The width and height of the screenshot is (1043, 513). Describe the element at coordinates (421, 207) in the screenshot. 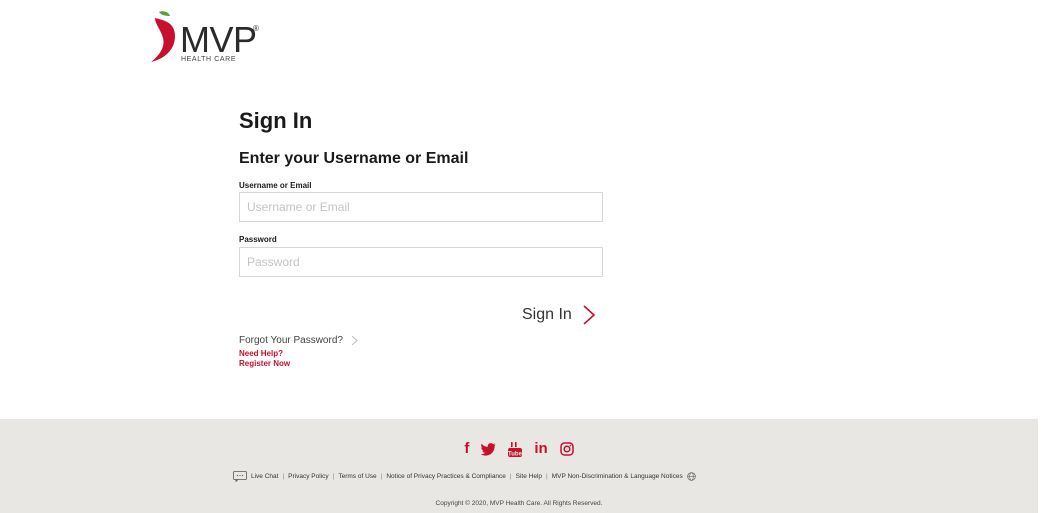

I see `username-input` at that location.